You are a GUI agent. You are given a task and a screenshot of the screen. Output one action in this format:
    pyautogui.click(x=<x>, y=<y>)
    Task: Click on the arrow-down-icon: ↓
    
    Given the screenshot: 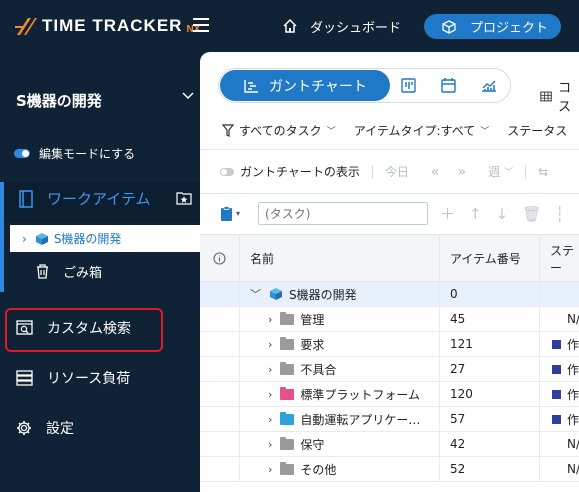 What is the action you would take?
    pyautogui.click(x=502, y=214)
    